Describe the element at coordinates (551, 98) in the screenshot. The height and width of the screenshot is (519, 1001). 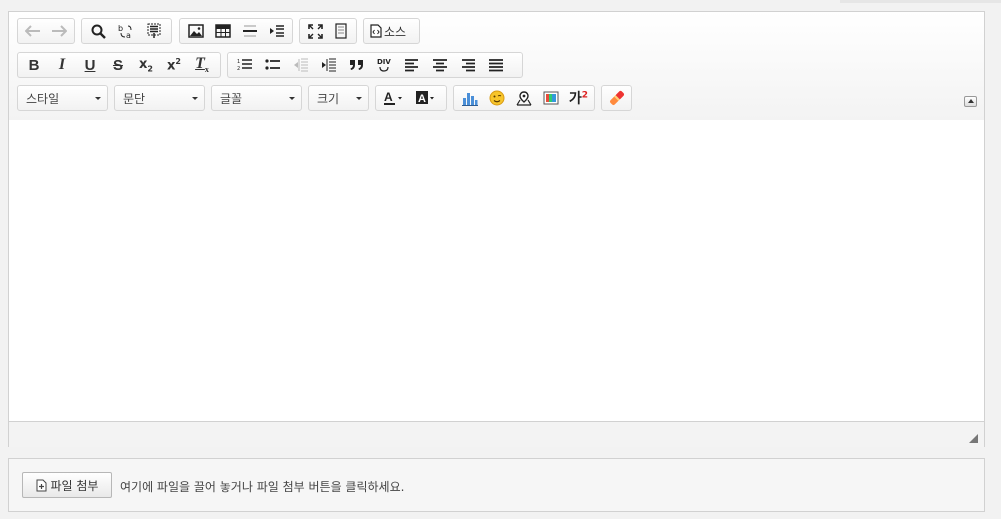
I see `media-button` at that location.